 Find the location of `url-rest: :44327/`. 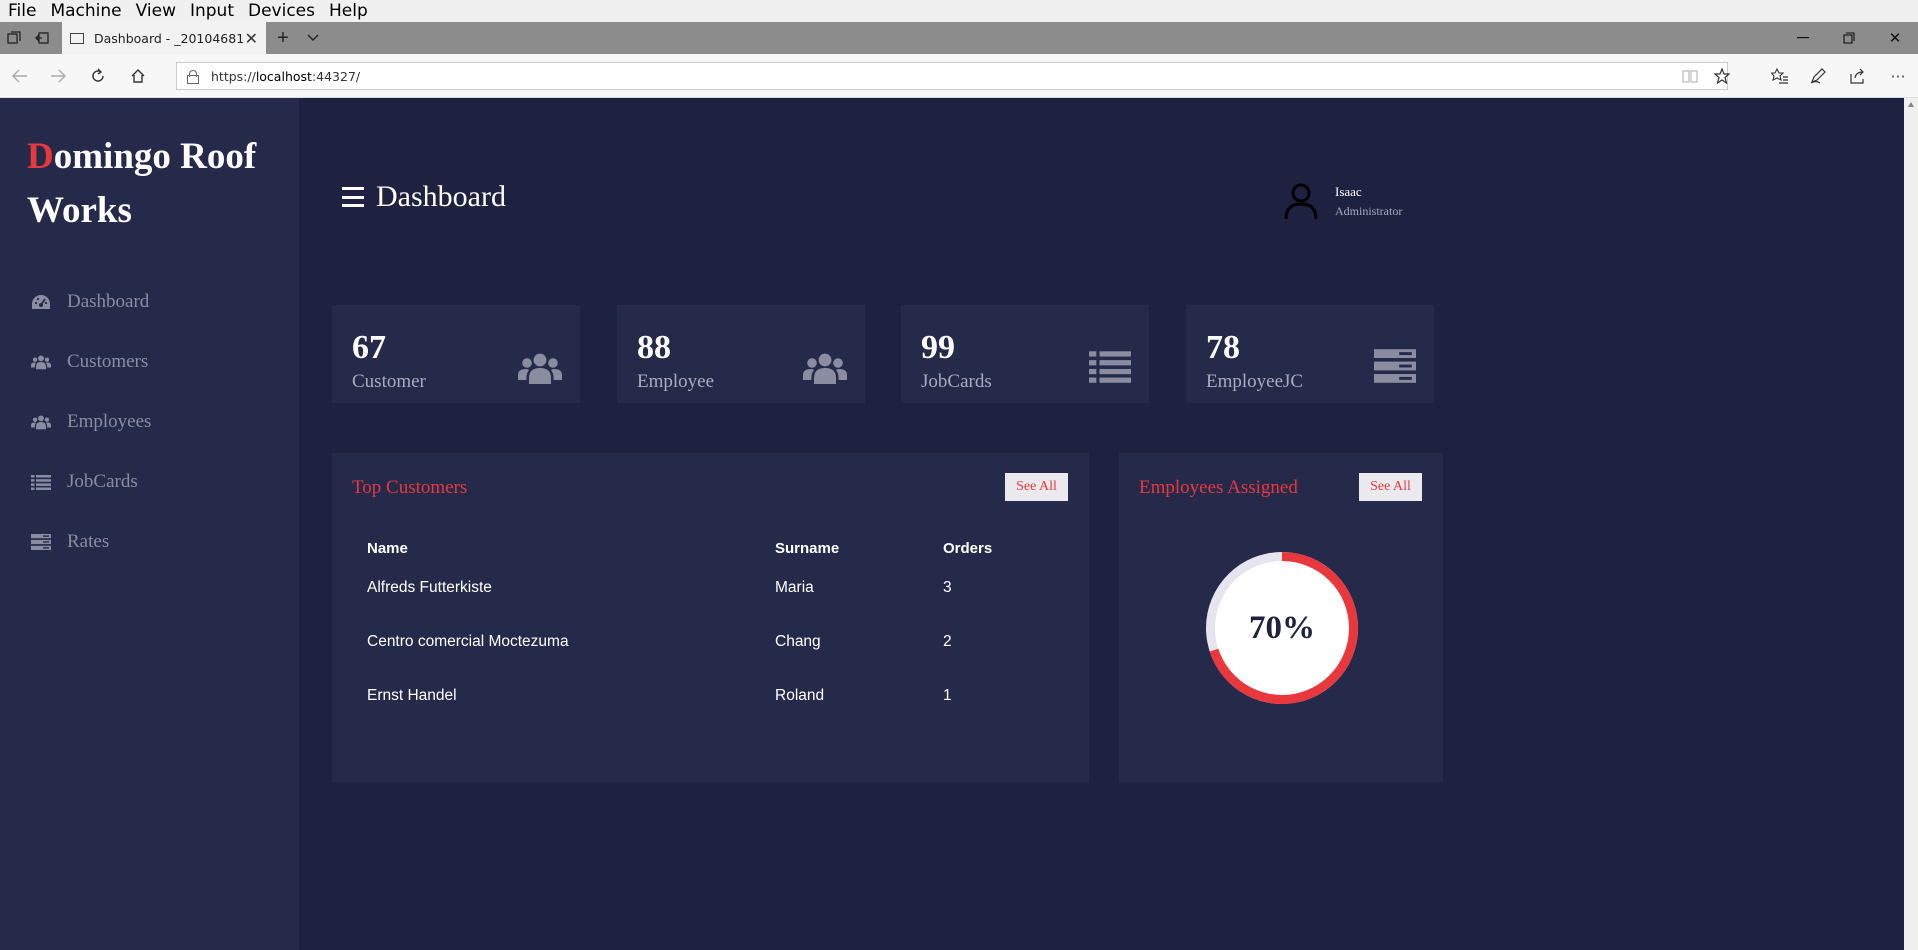

url-rest: :44327/ is located at coordinates (336, 76).